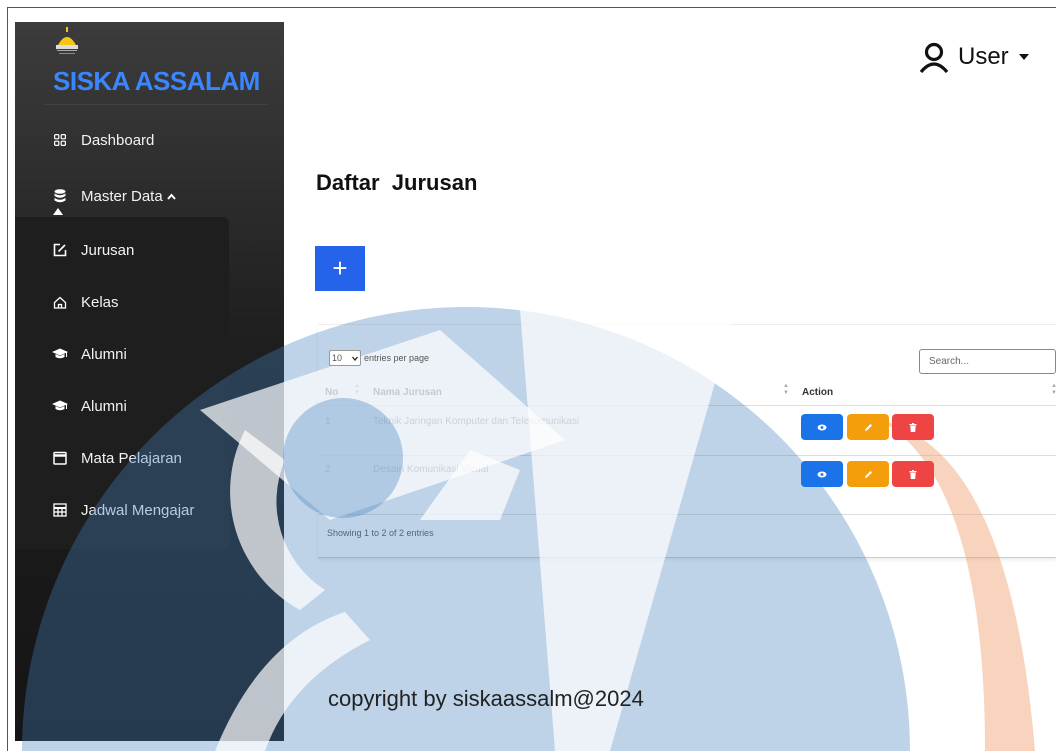 This screenshot has height=751, width=1056. Describe the element at coordinates (149, 406) in the screenshot. I see `sidebar-item-alumni-2: Alumni` at that location.